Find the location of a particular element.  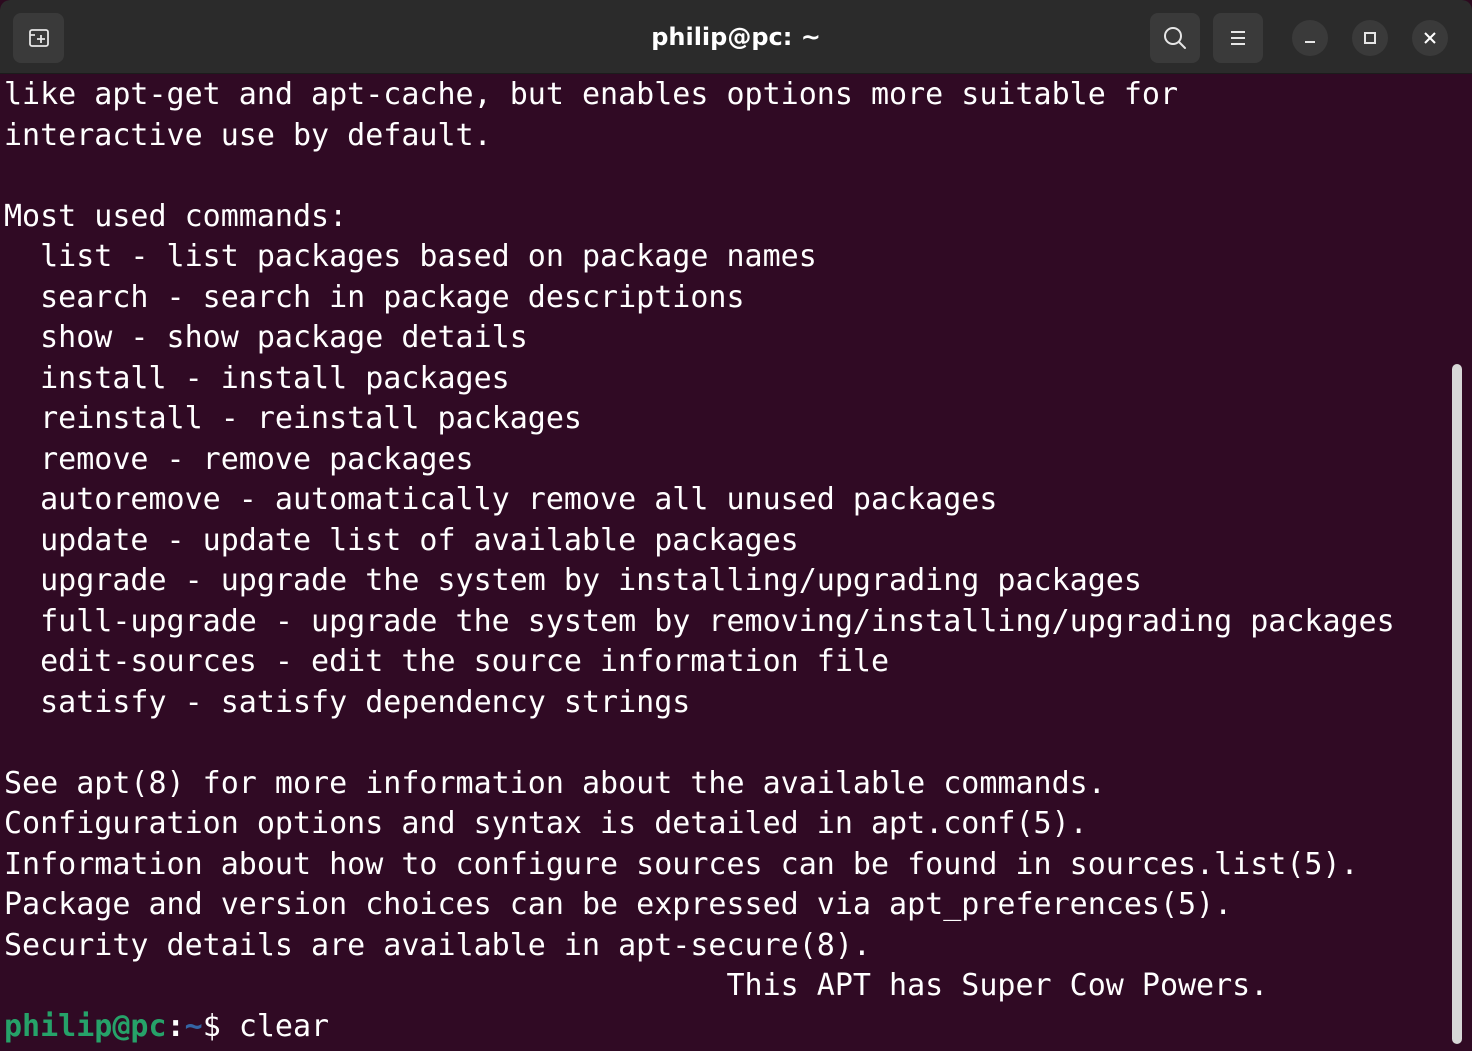

close-button is located at coordinates (1430, 38).